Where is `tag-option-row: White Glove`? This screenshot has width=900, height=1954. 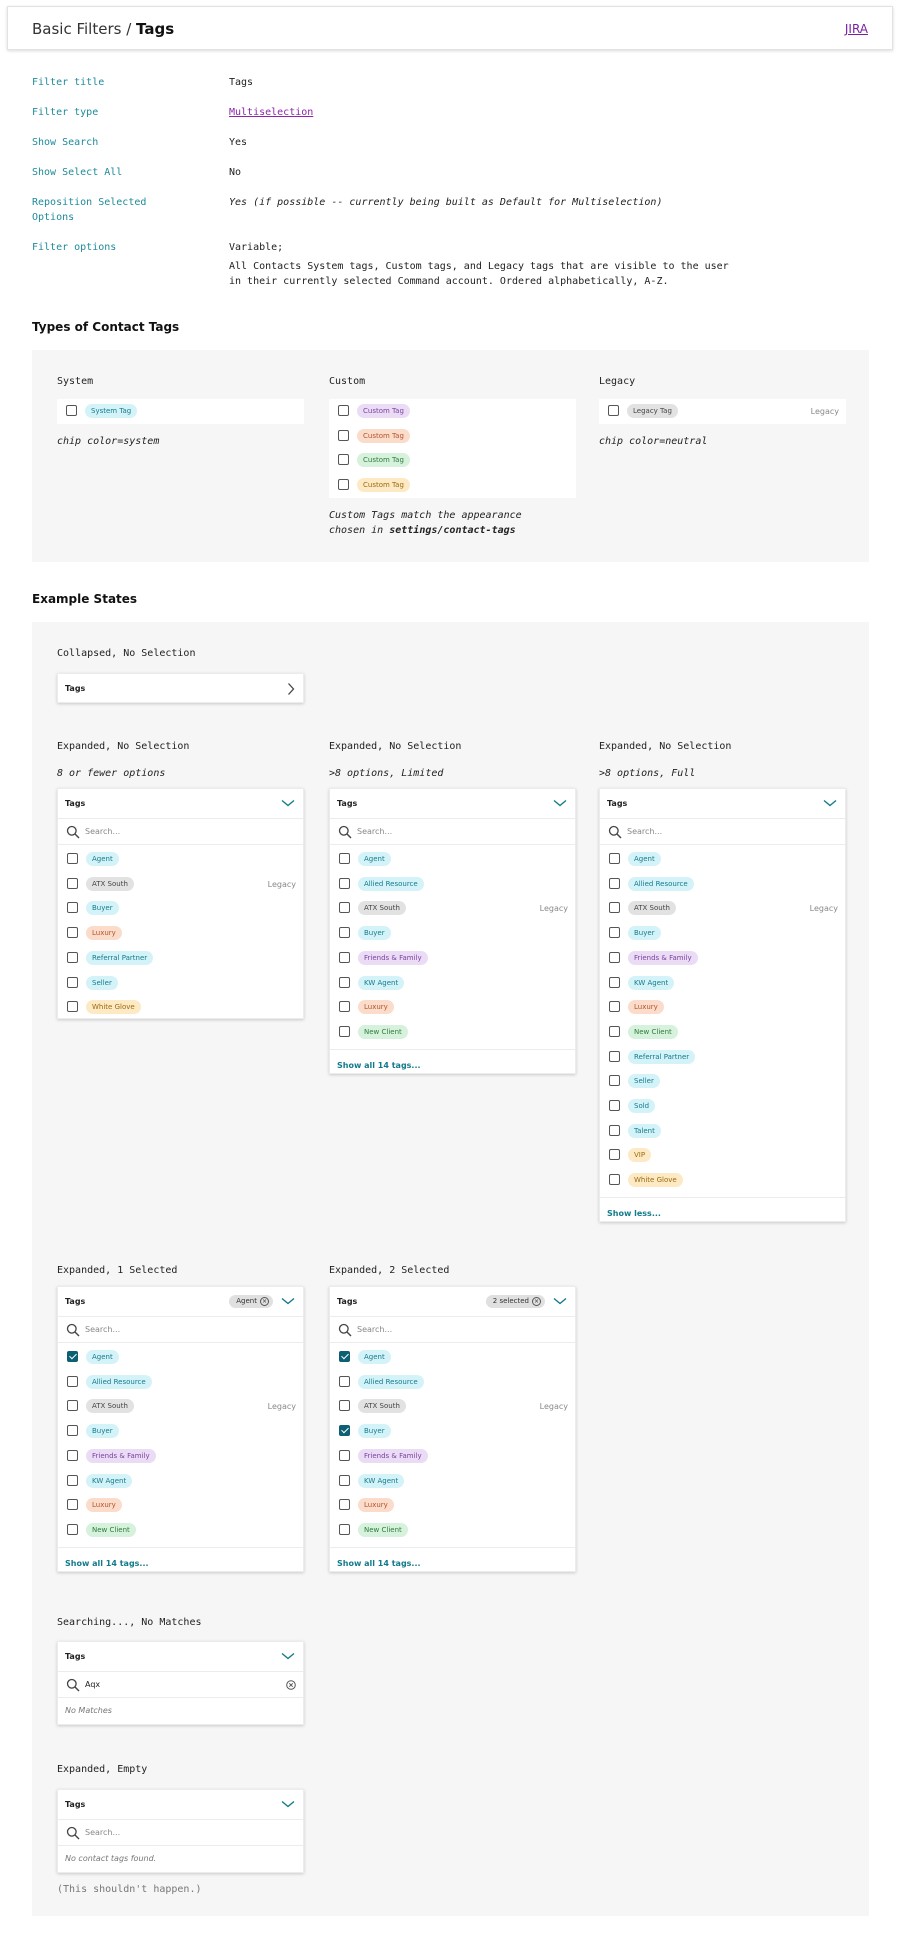
tag-option-row: White Glove is located at coordinates (722, 1180).